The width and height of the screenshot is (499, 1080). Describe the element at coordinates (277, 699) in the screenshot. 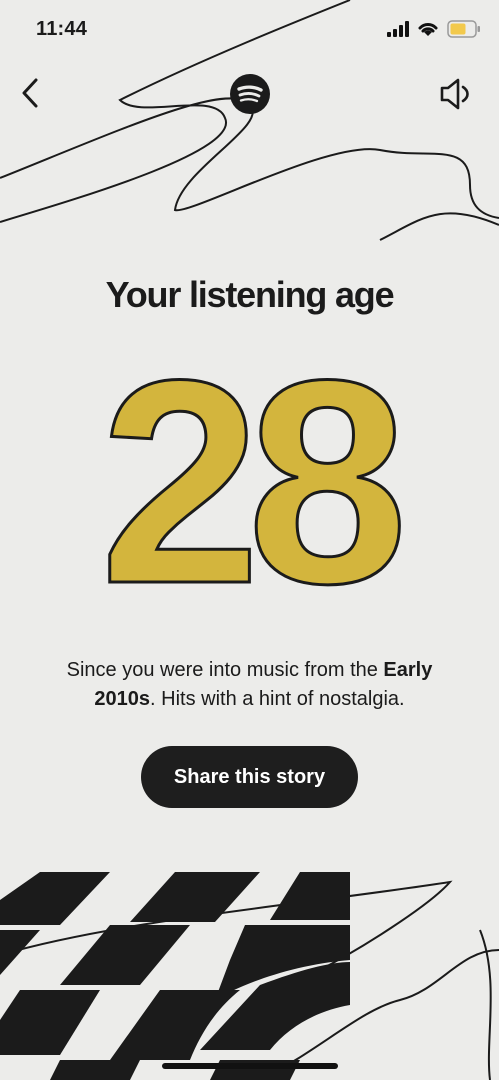

I see `description-text-end: . Hits with a hint of nostalgia.` at that location.